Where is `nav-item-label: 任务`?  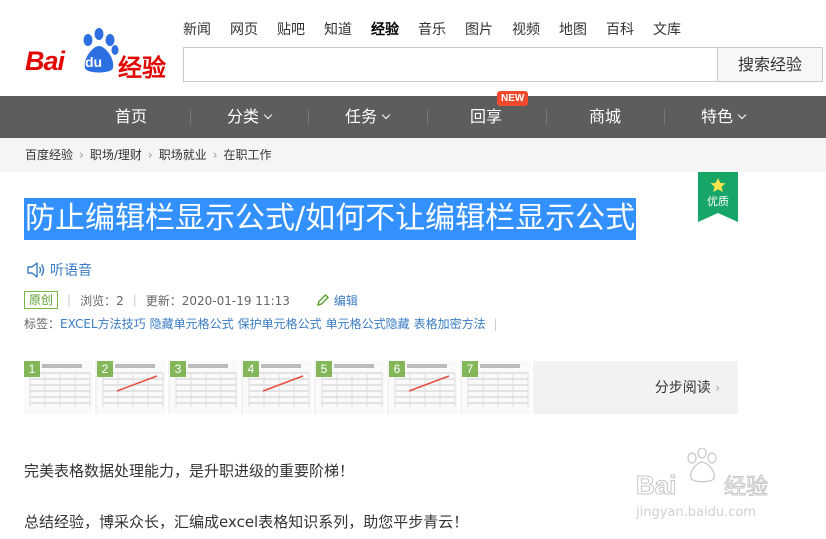
nav-item-label: 任务 is located at coordinates (360, 116).